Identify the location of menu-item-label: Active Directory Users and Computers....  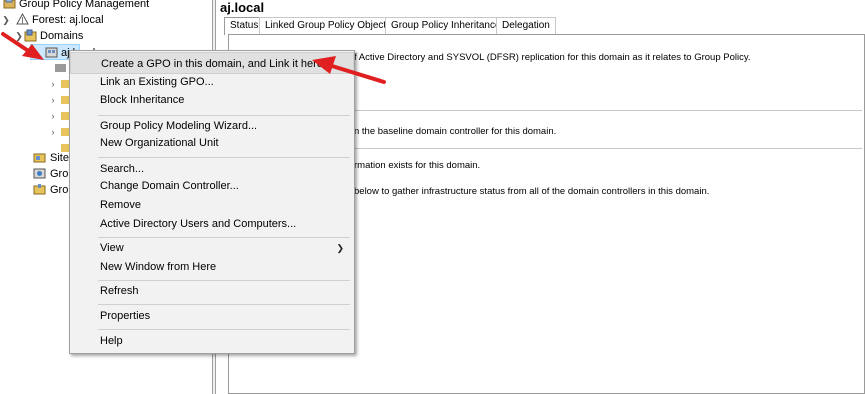
(198, 224).